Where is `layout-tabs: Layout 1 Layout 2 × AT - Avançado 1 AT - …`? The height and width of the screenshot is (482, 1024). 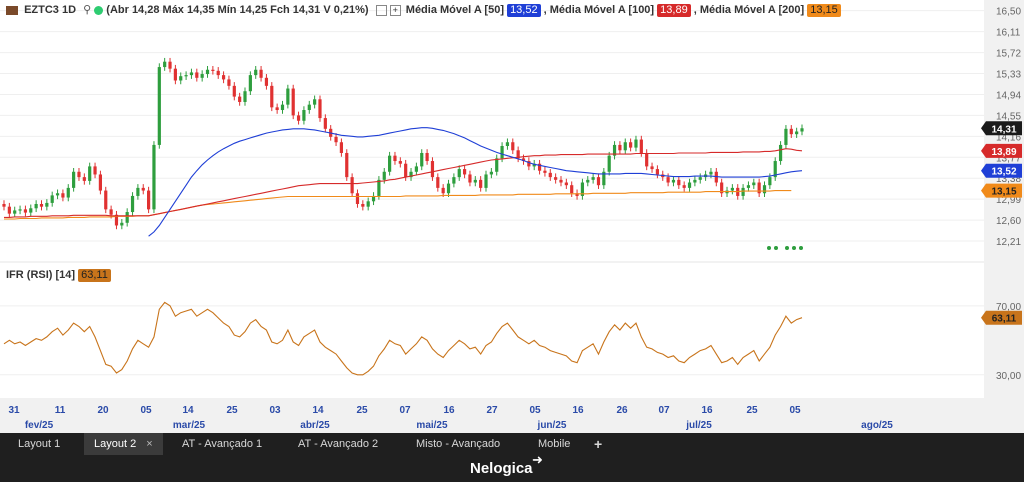 layout-tabs: Layout 1 Layout 2 × AT - Avançado 1 AT - … is located at coordinates (512, 444).